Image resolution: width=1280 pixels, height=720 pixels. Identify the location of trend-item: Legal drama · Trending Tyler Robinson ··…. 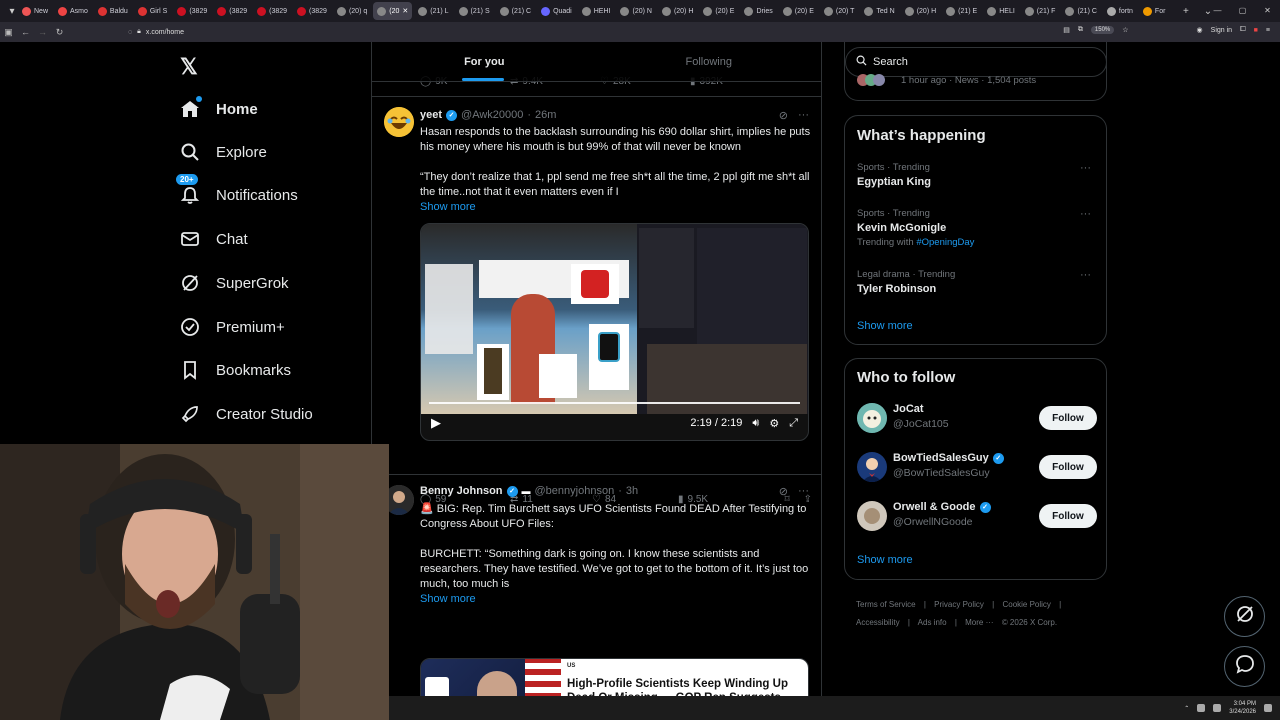
(977, 282).